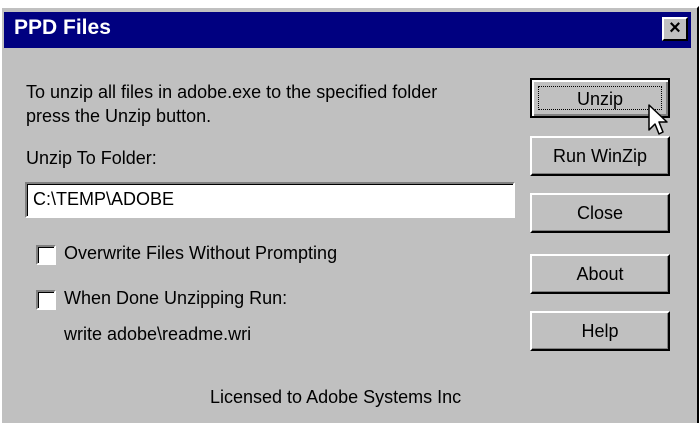 The height and width of the screenshot is (423, 699). I want to click on unzip-folder-input: C:\TEMP\ADOBE, so click(270, 200).